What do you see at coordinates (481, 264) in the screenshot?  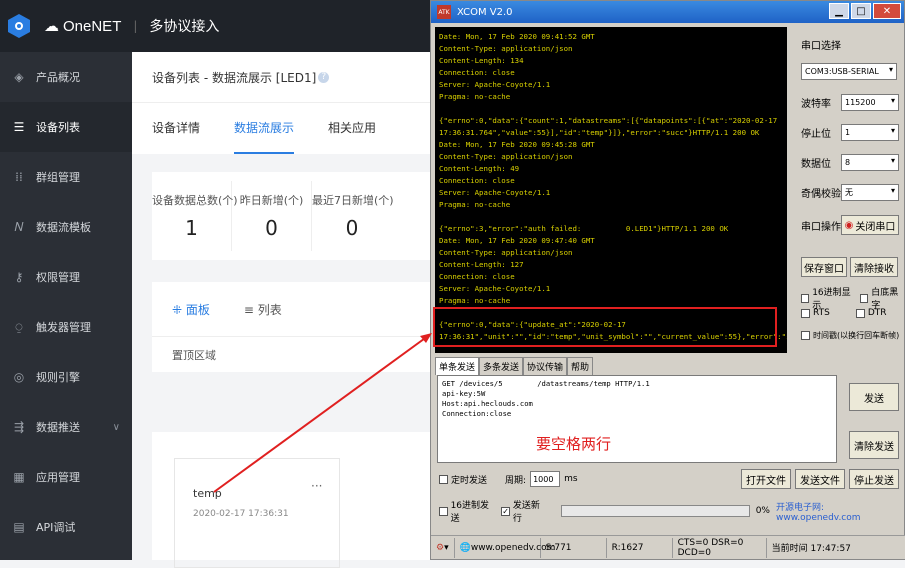 I see `terminal-line: Content-Length: 127` at bounding box center [481, 264].